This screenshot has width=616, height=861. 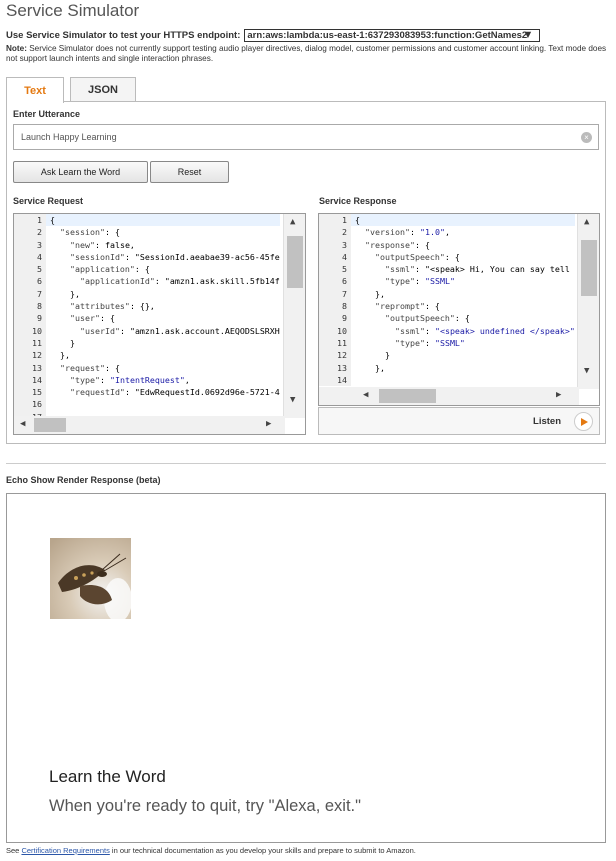 What do you see at coordinates (335, 355) in the screenshot?
I see `line-number: 12` at bounding box center [335, 355].